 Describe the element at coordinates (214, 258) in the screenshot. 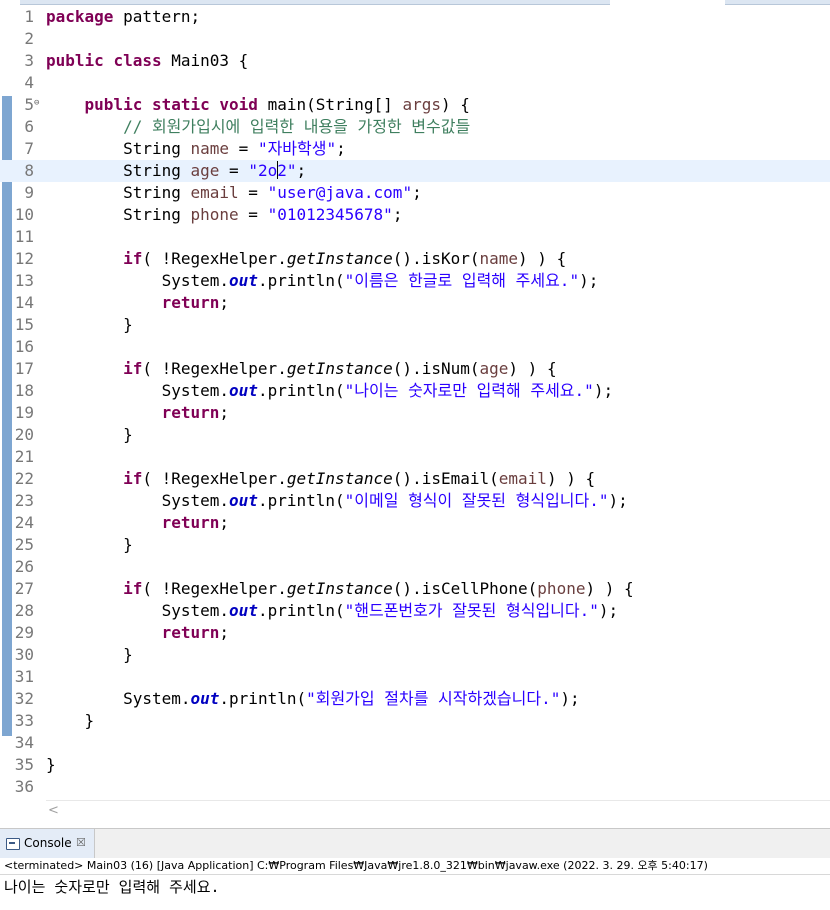

I see `code-token: ( !RegexHelper.` at that location.